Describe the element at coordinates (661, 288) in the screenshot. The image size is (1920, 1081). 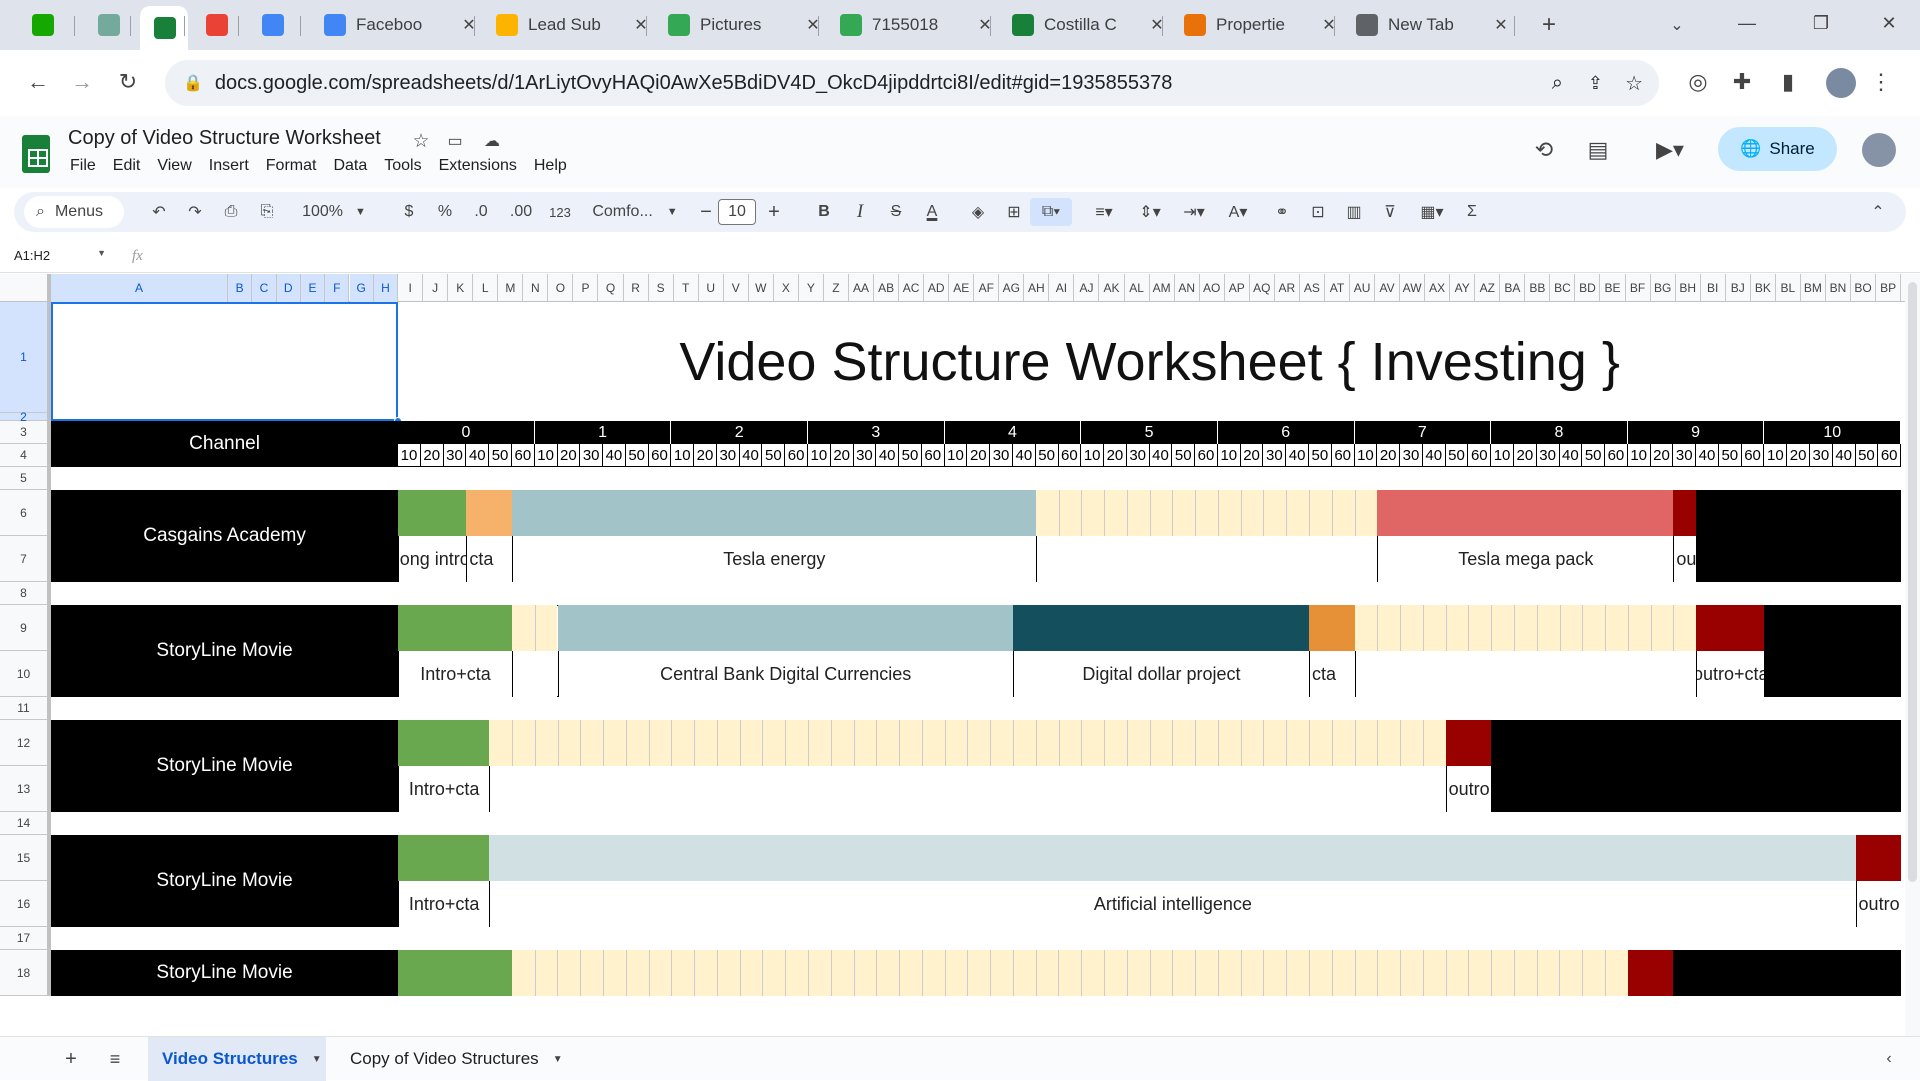
I see `column-header-s: S` at that location.